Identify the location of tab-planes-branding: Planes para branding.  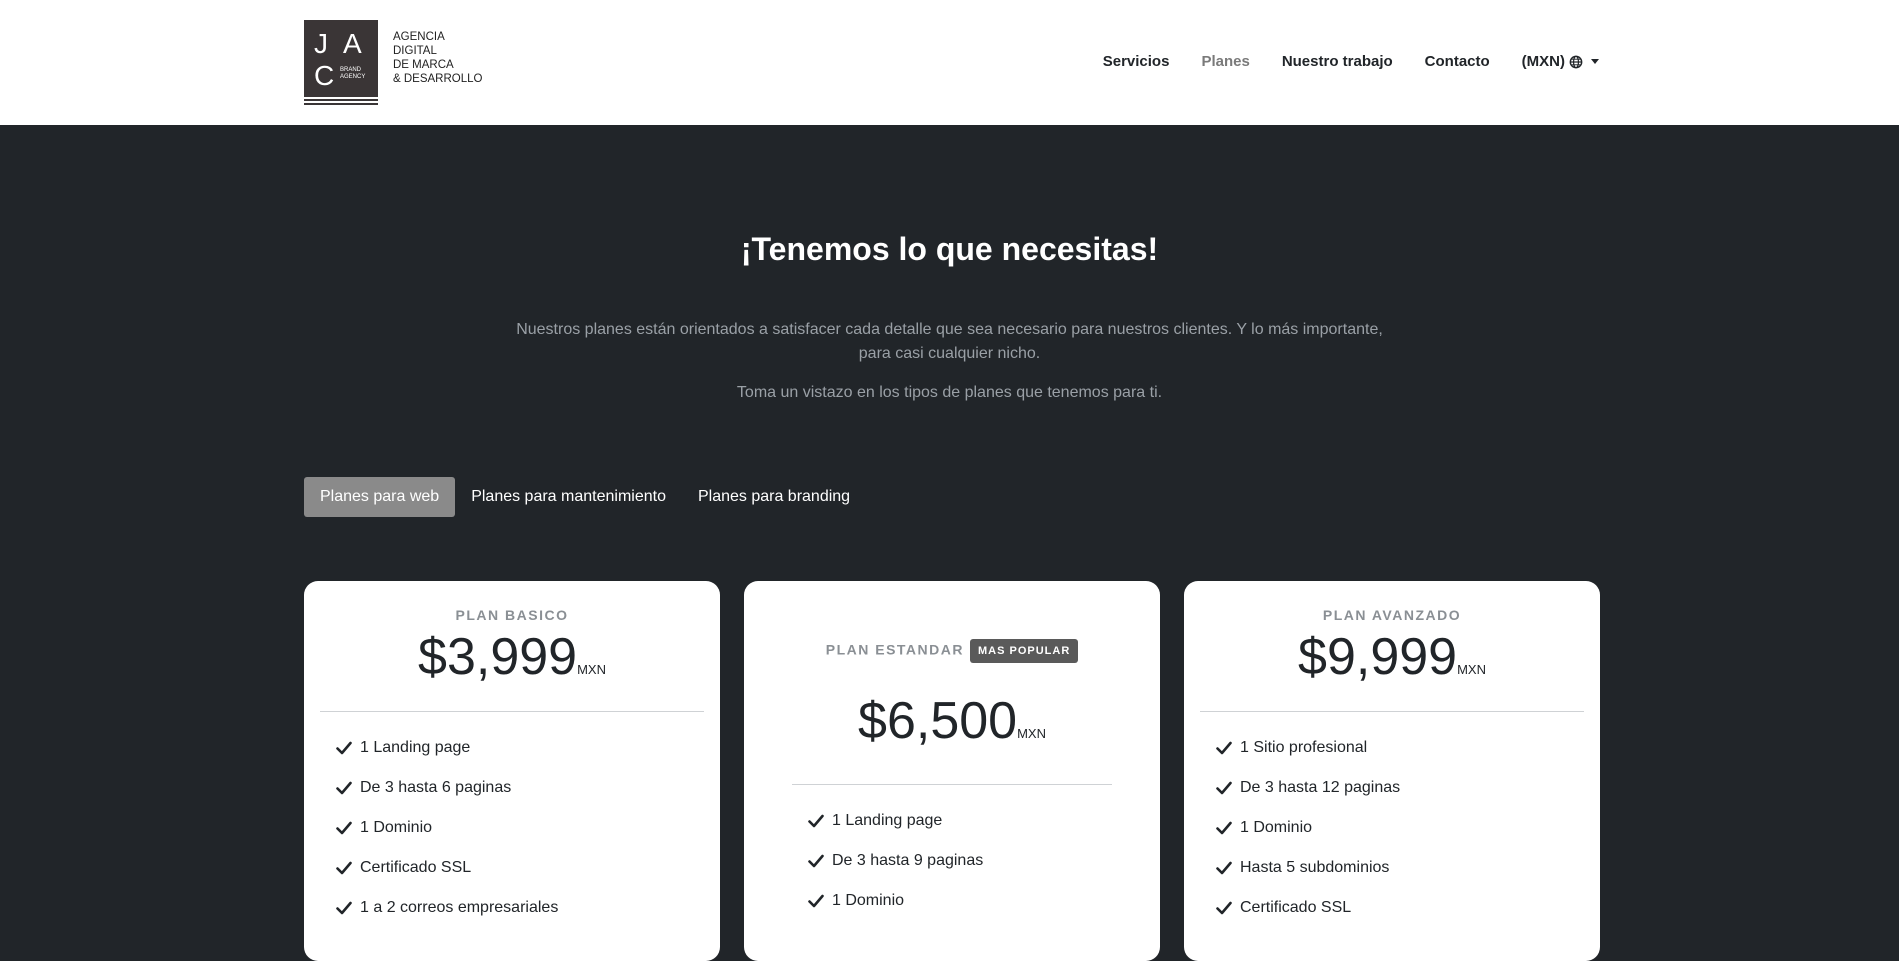
(774, 497).